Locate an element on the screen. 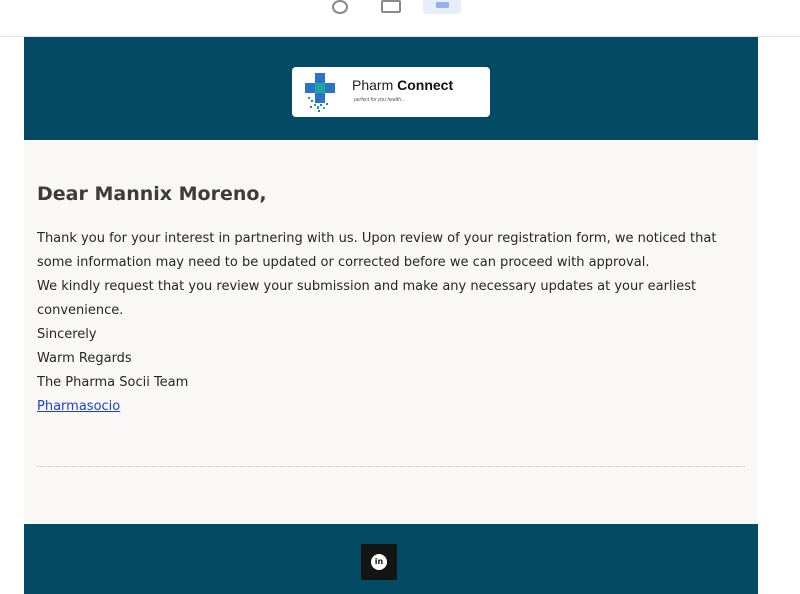  closing-sincerely: Sincerely is located at coordinates (67, 334).